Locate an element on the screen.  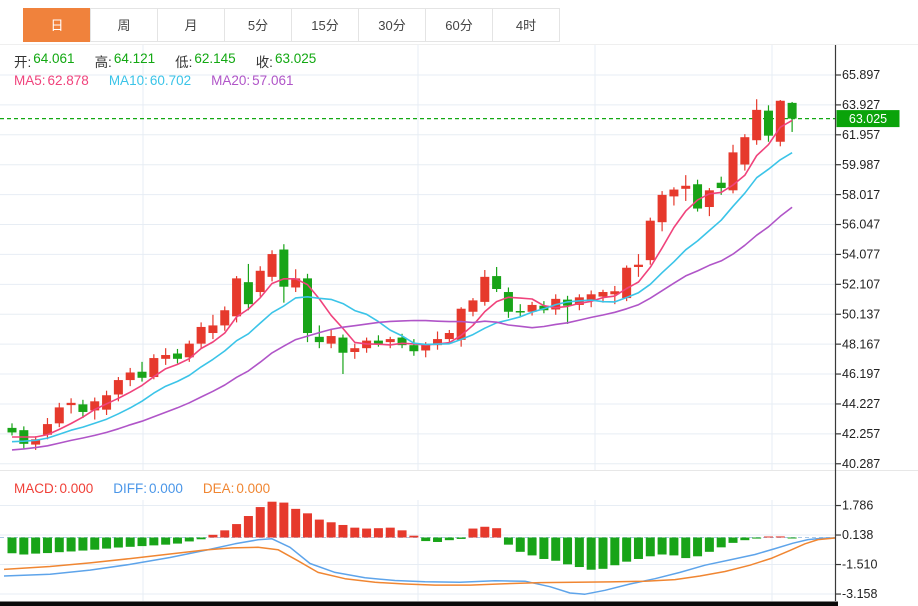
macd-readout: MACD: 0.000 DIFF: 0.000 DEA: 0.000 is located at coordinates (142, 488).